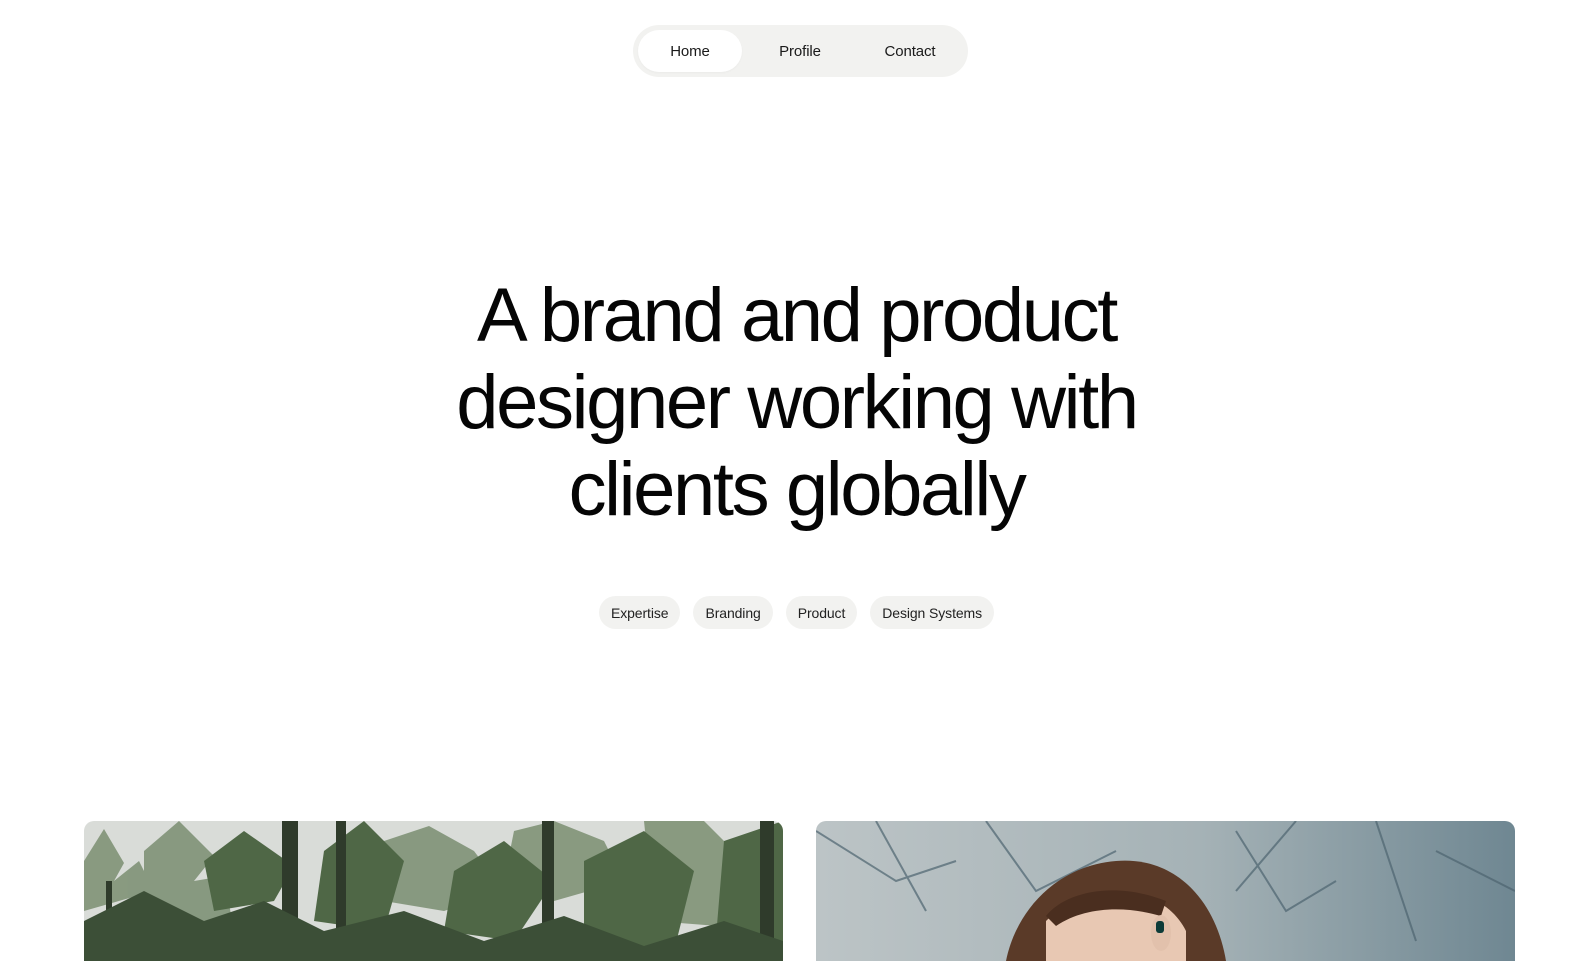 This screenshot has width=1593, height=961. What do you see at coordinates (690, 51) in the screenshot?
I see `nav-home: Home` at bounding box center [690, 51].